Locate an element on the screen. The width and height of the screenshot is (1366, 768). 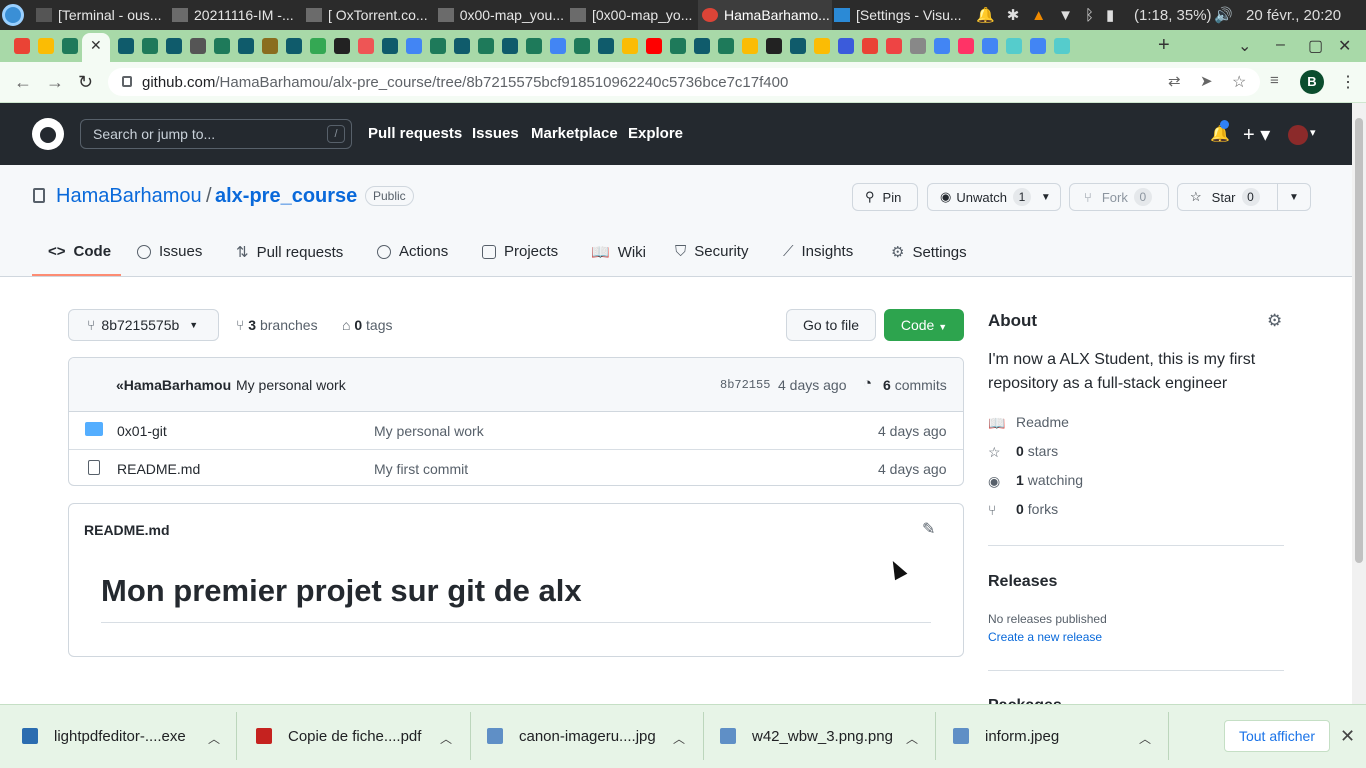
stars-link: ☆ 0 stars is located at coordinates (1023, 451).